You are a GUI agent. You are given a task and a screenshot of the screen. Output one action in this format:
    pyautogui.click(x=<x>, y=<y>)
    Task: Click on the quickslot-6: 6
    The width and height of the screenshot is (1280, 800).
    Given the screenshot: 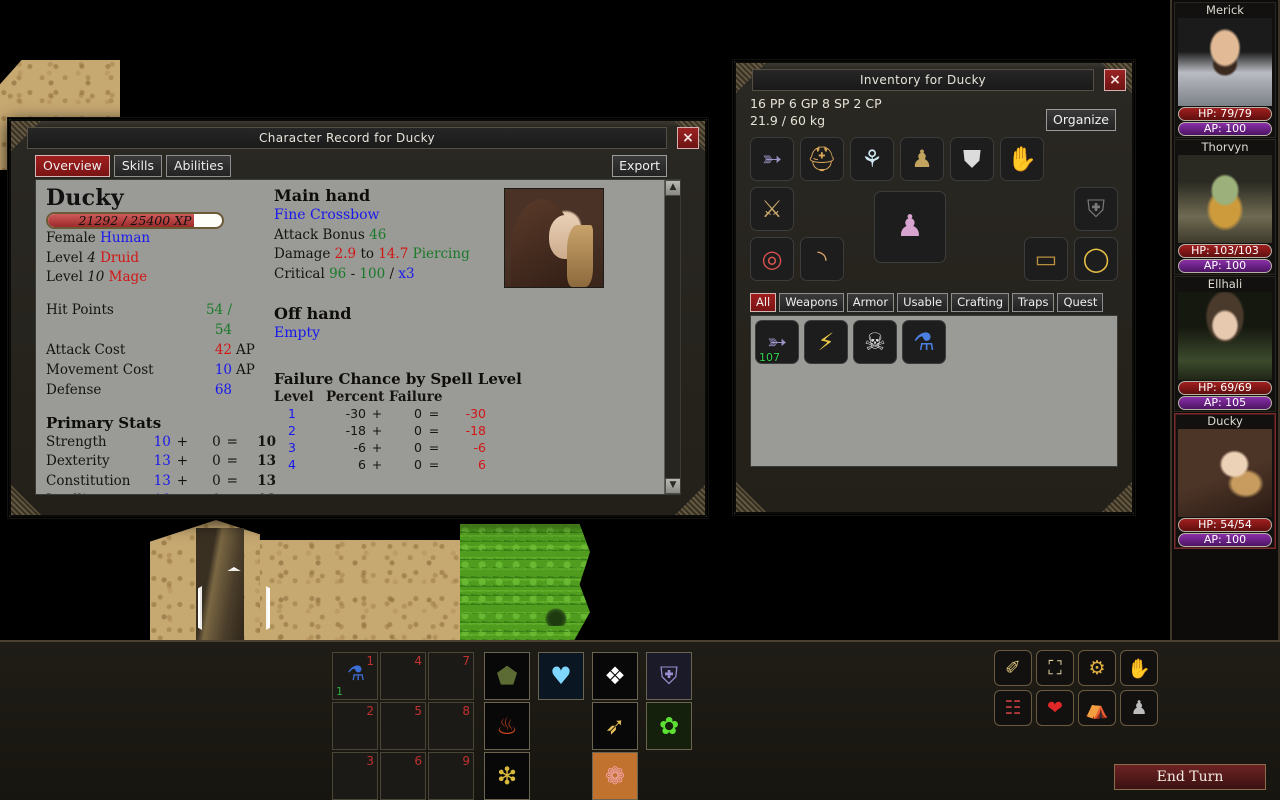 What is the action you would take?
    pyautogui.click(x=403, y=776)
    